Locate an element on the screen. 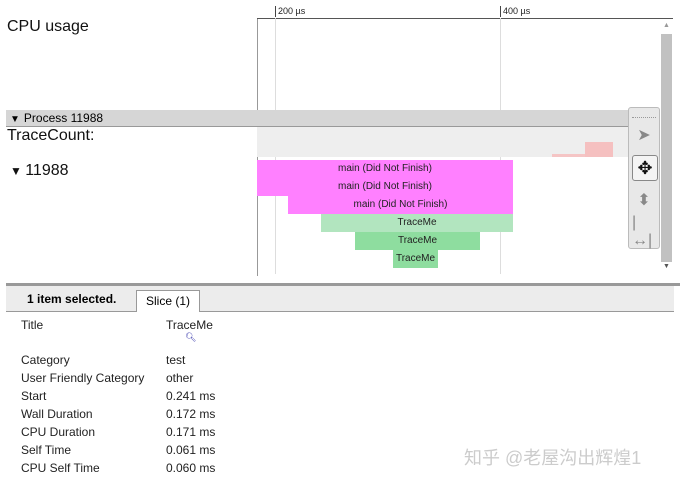 The image size is (680, 484). detail-key: CPU Self Time is located at coordinates (60, 468).